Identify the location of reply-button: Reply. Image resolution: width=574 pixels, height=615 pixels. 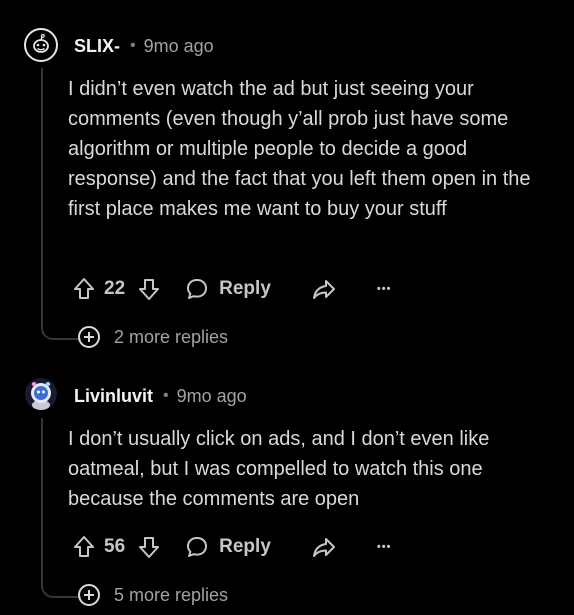
(228, 547).